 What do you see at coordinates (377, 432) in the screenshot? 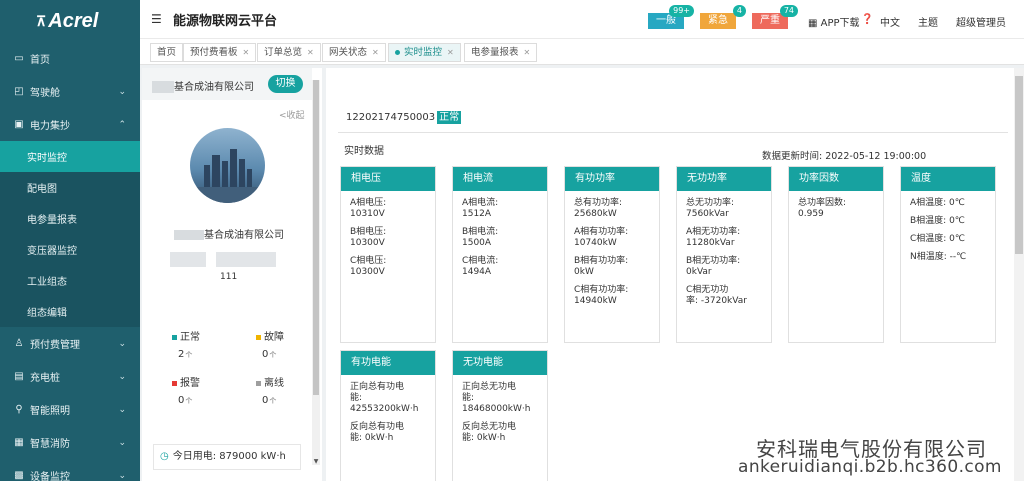
I see `card-value-row: 反向总有功电 能: 0kW·h` at bounding box center [377, 432].